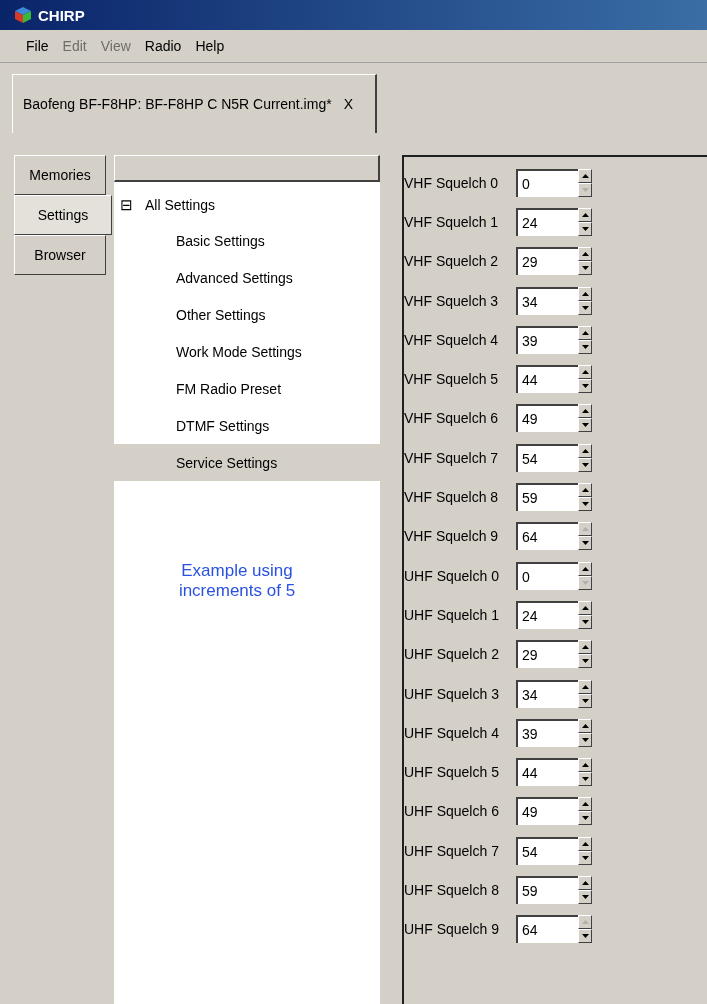  What do you see at coordinates (247, 351) in the screenshot?
I see `tree-item: Work Mode Settings` at bounding box center [247, 351].